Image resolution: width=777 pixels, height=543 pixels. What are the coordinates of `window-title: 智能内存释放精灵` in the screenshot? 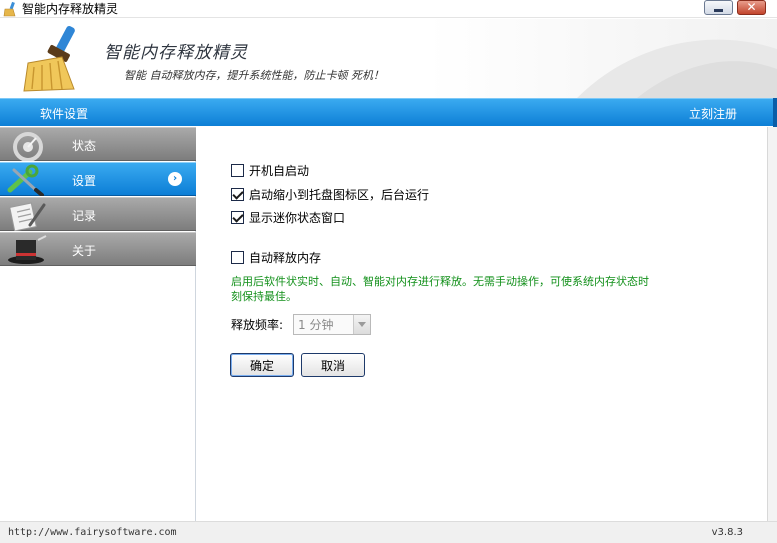 It's located at (70, 9).